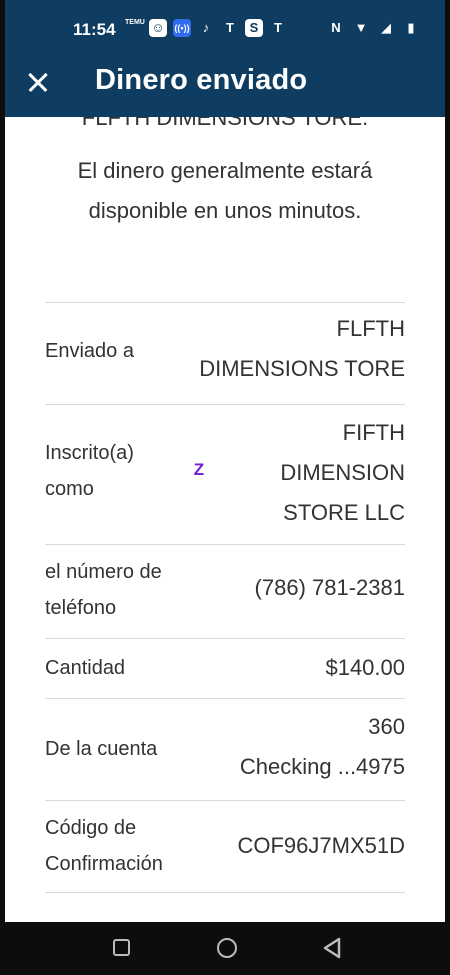 The image size is (450, 975). I want to click on recipient-heading: FLFTH DIMENSIONS TORE., so click(225, 123).